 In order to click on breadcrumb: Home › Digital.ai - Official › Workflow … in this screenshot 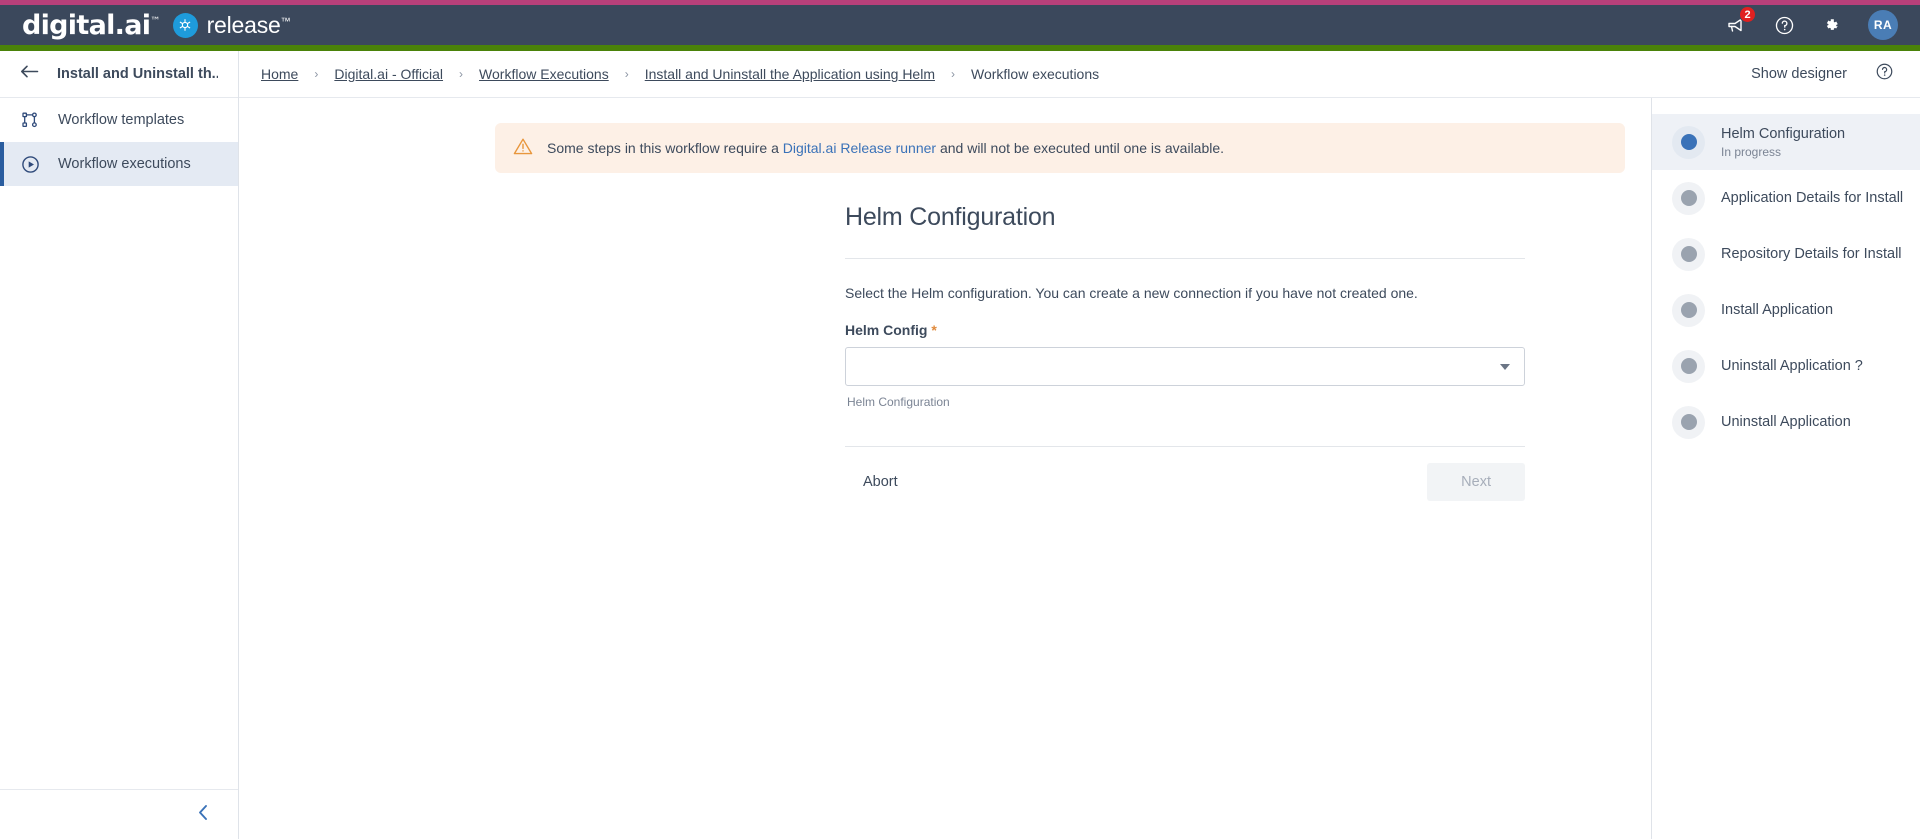, I will do `click(680, 74)`.